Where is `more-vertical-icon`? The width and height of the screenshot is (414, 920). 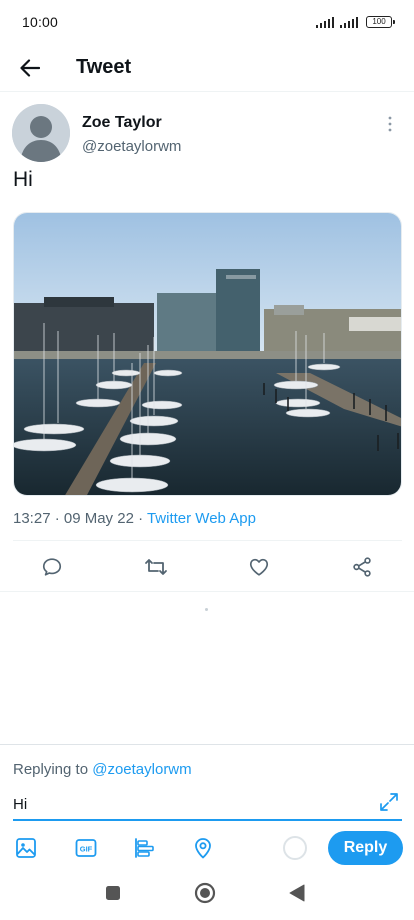
more-vertical-icon is located at coordinates (390, 124).